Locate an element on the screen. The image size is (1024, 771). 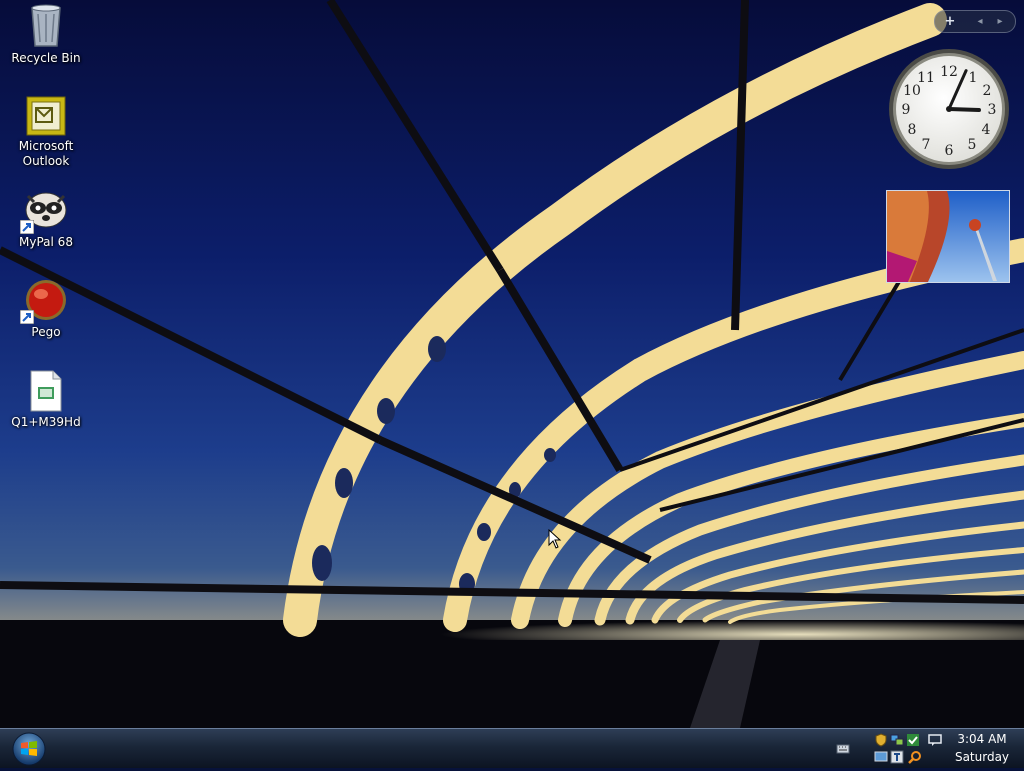
document-icon is located at coordinates (46, 391).